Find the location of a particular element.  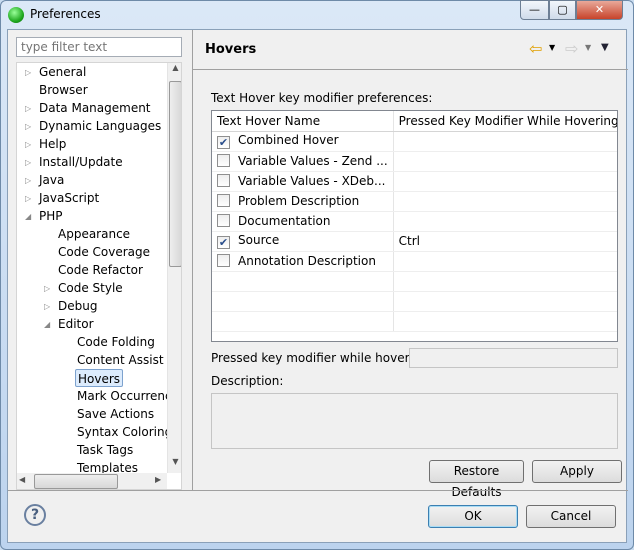

description-label: Description: is located at coordinates (247, 381).